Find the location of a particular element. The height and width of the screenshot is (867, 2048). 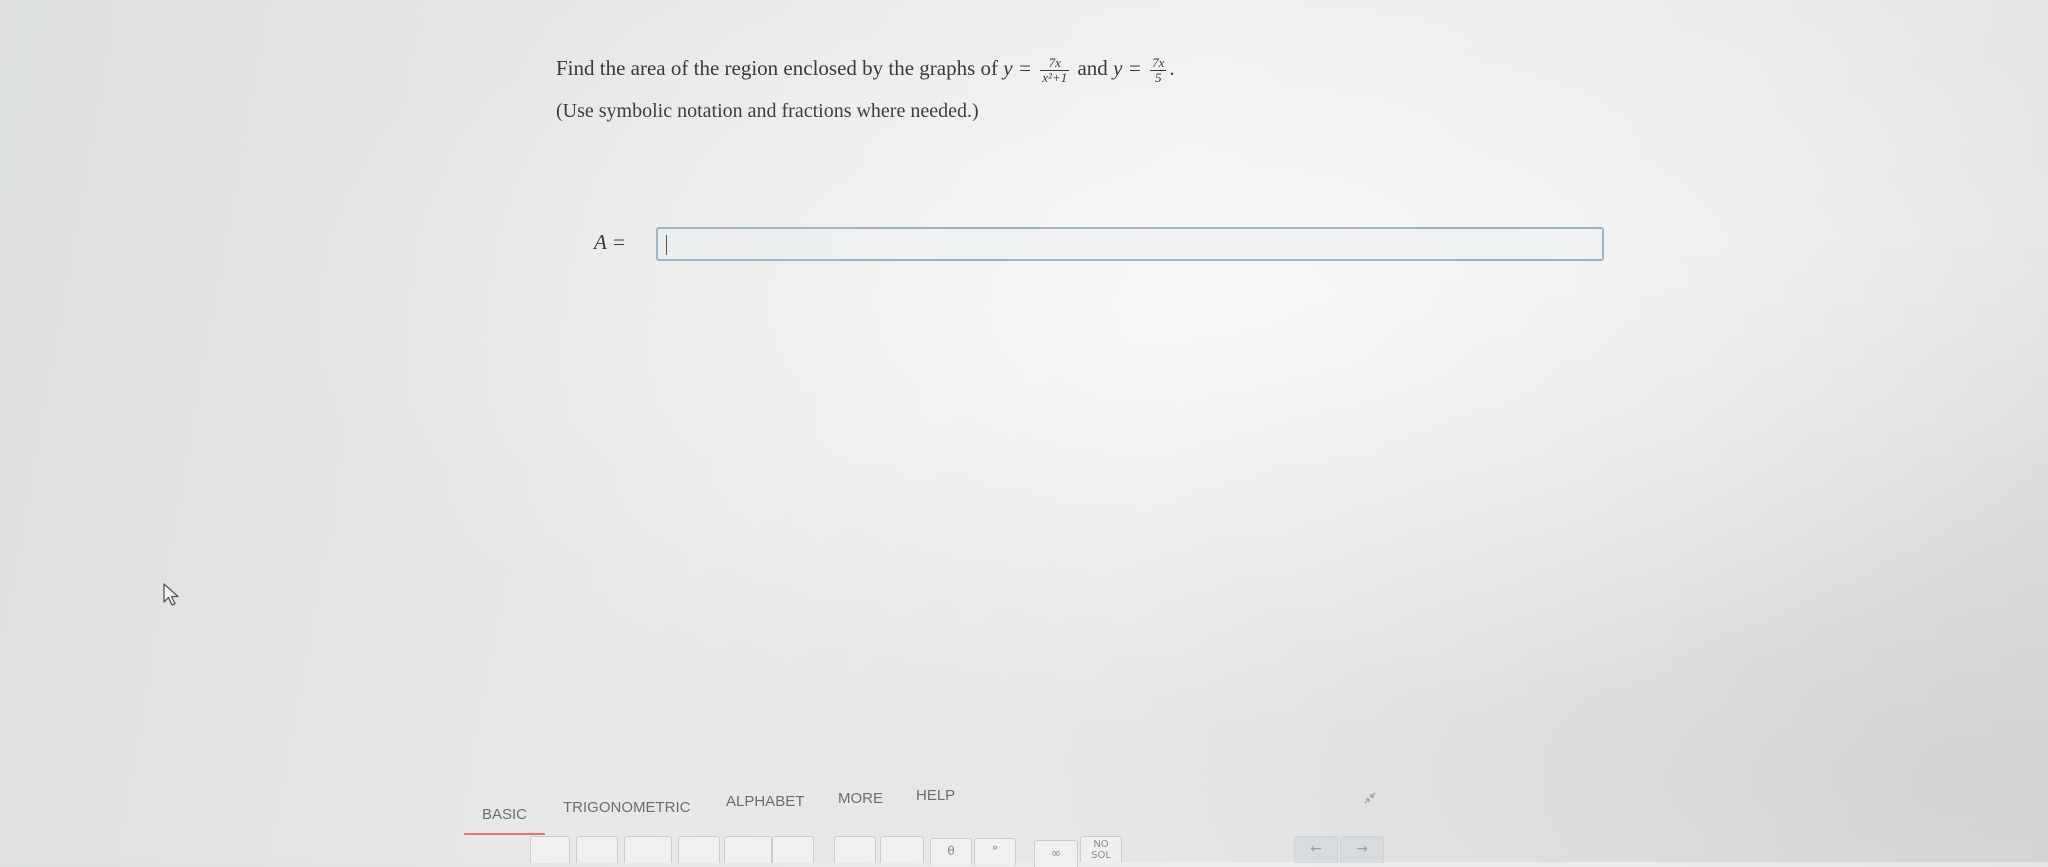

tab-basic: BASIC is located at coordinates (505, 817).